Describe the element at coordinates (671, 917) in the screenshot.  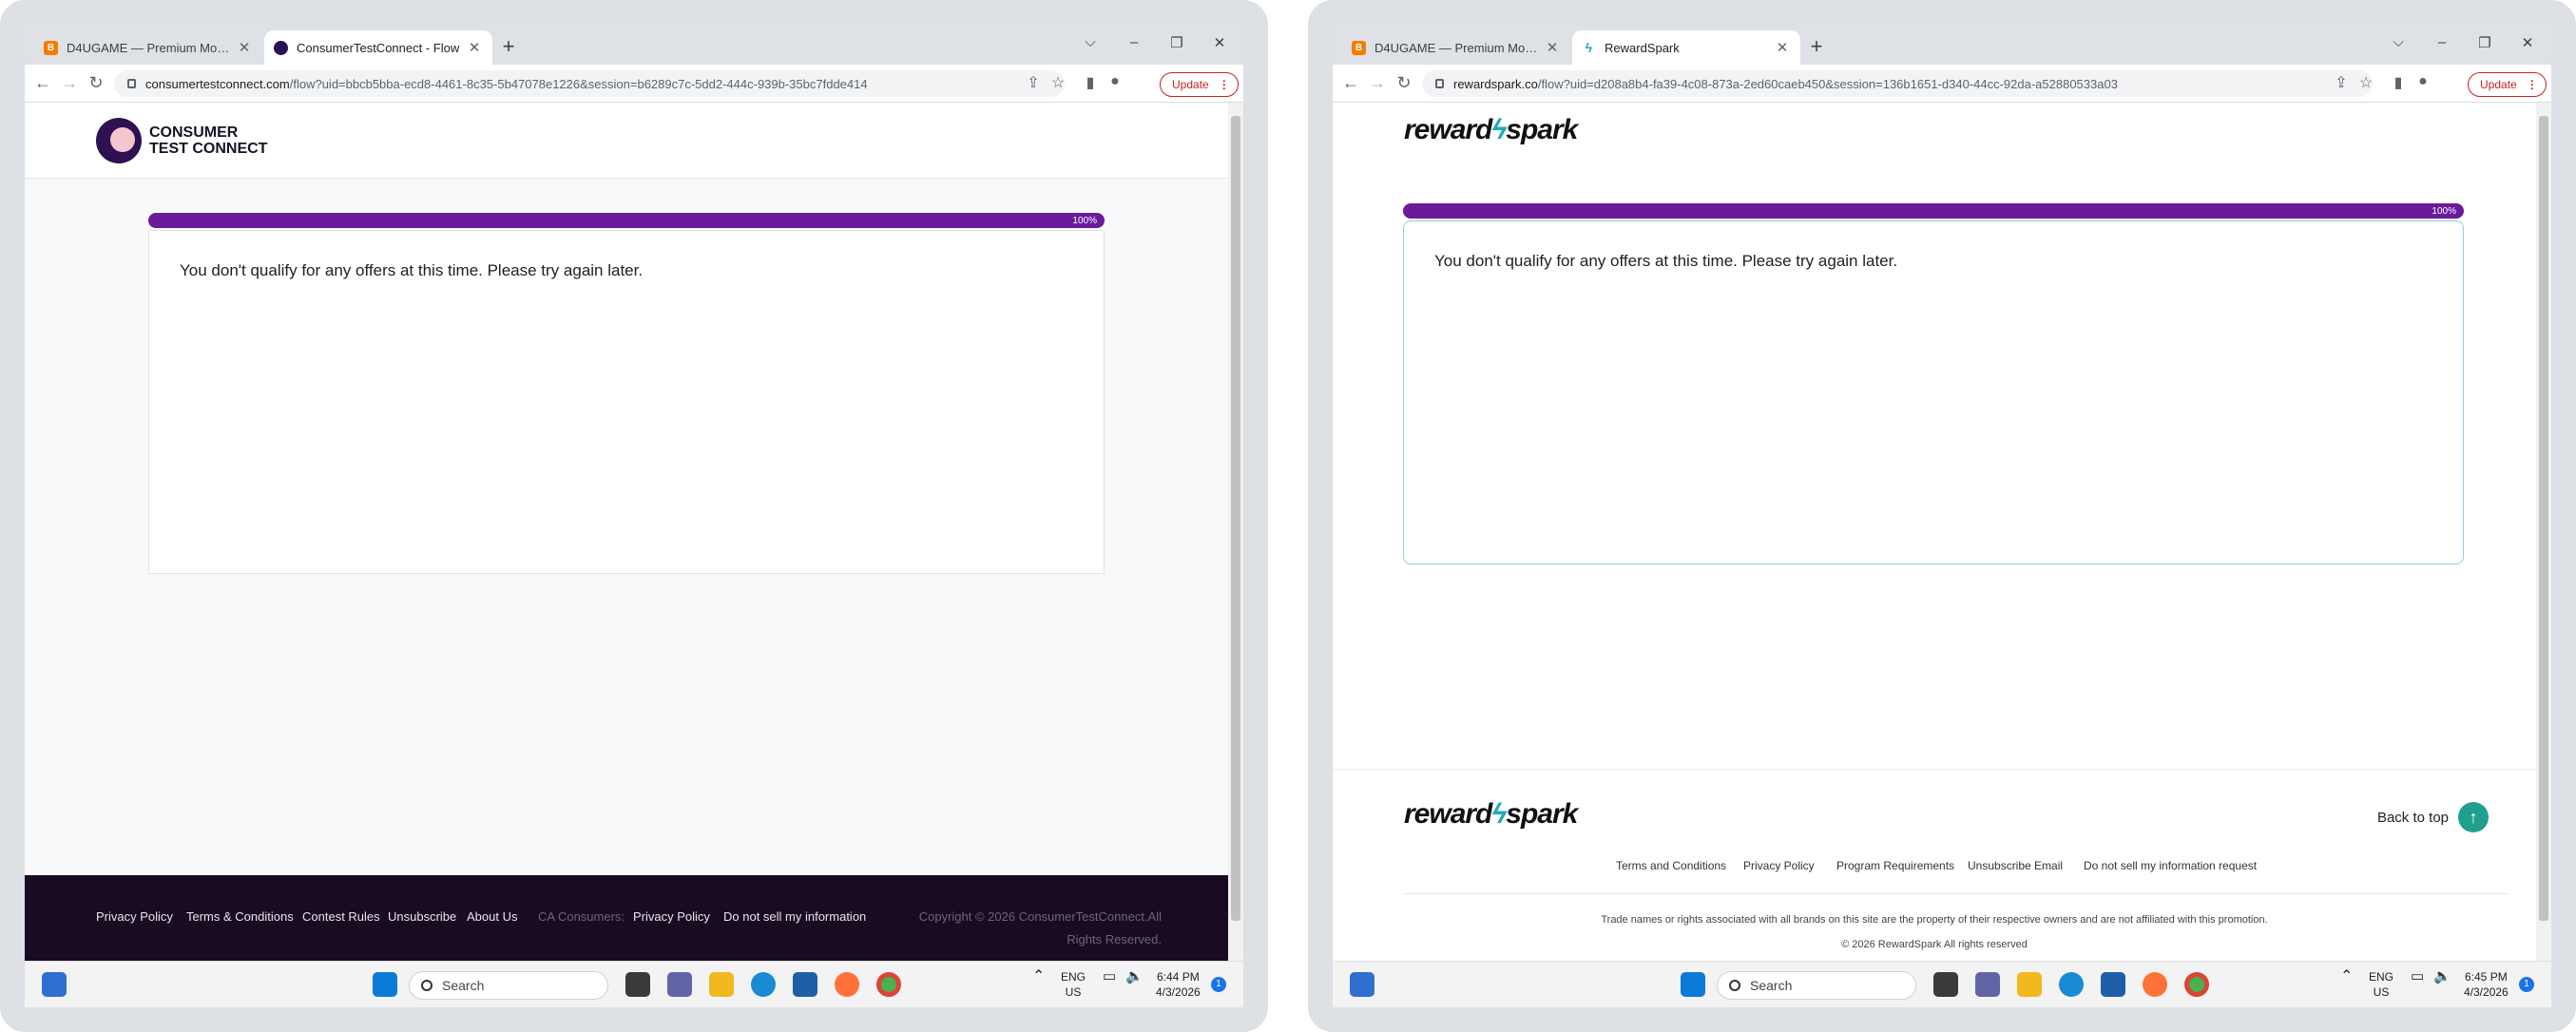
I see `footer-link-ca-privacy: Privacy Policy` at that location.